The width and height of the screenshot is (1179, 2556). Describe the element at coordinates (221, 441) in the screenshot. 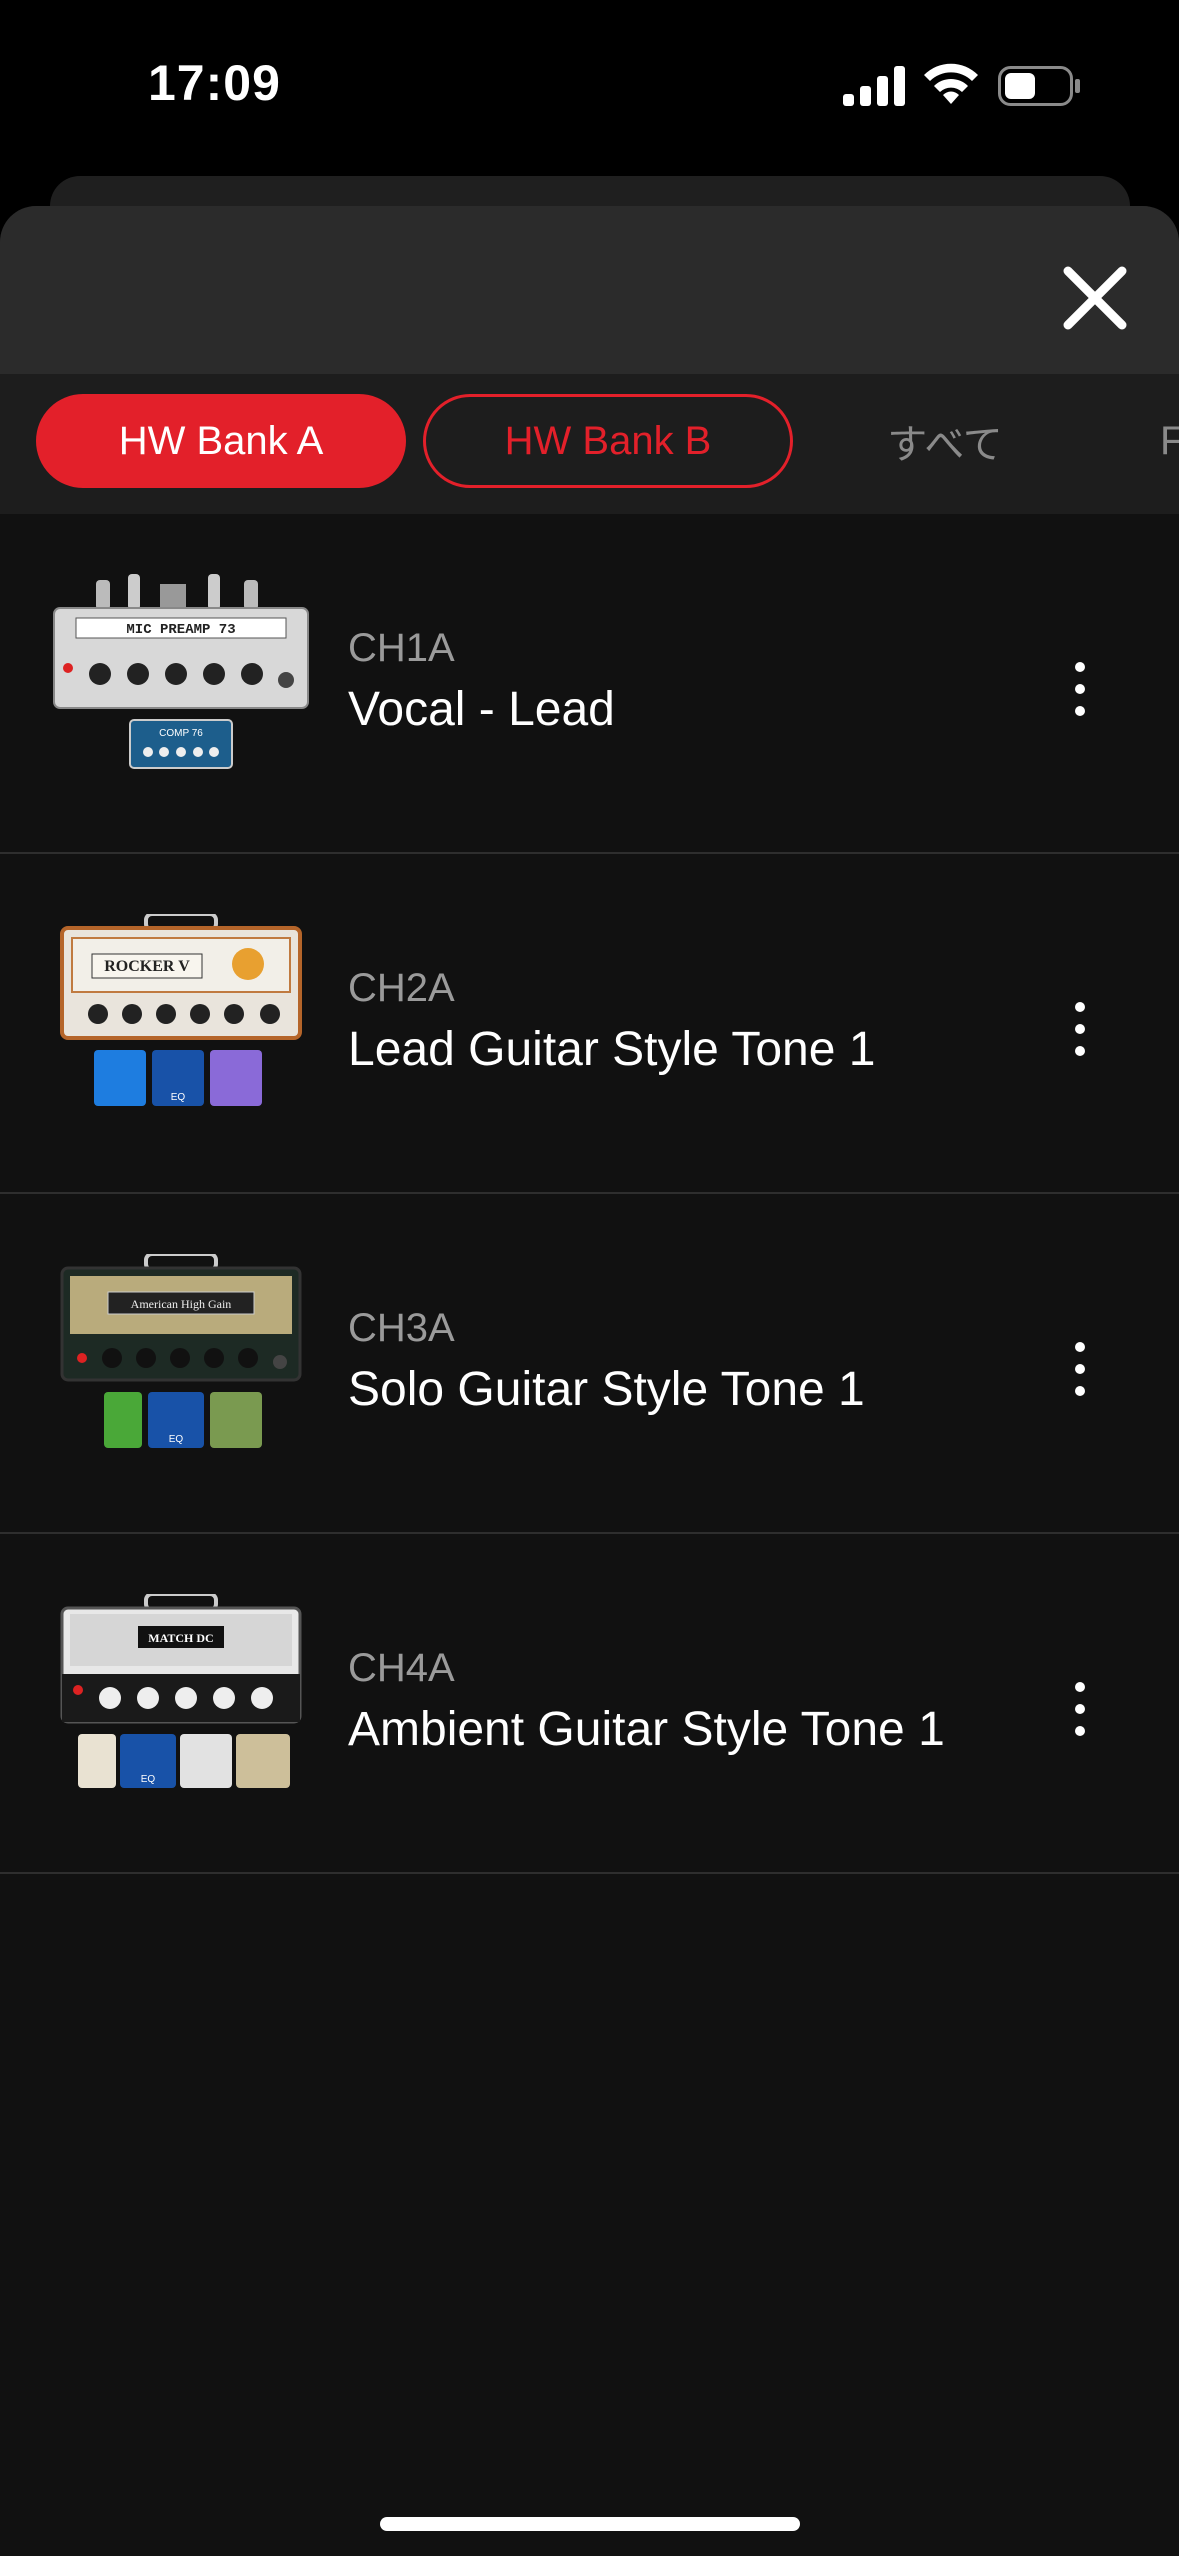

I see `tab-hw-bank-a: HW Bank A` at that location.